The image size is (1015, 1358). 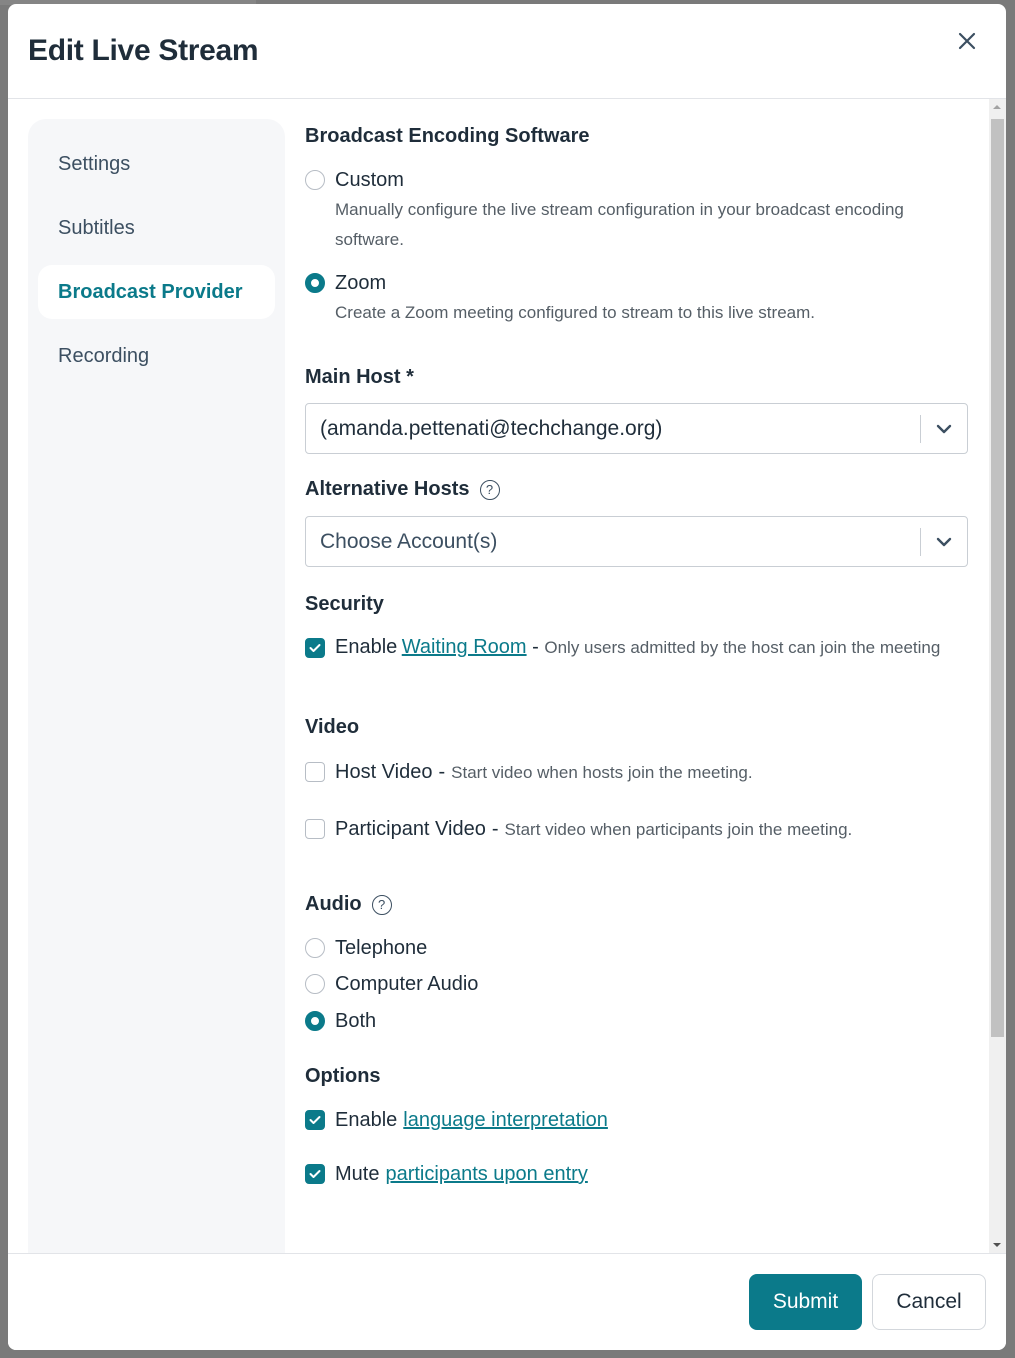 What do you see at coordinates (343, 1076) in the screenshot?
I see `options-section-title: Options` at bounding box center [343, 1076].